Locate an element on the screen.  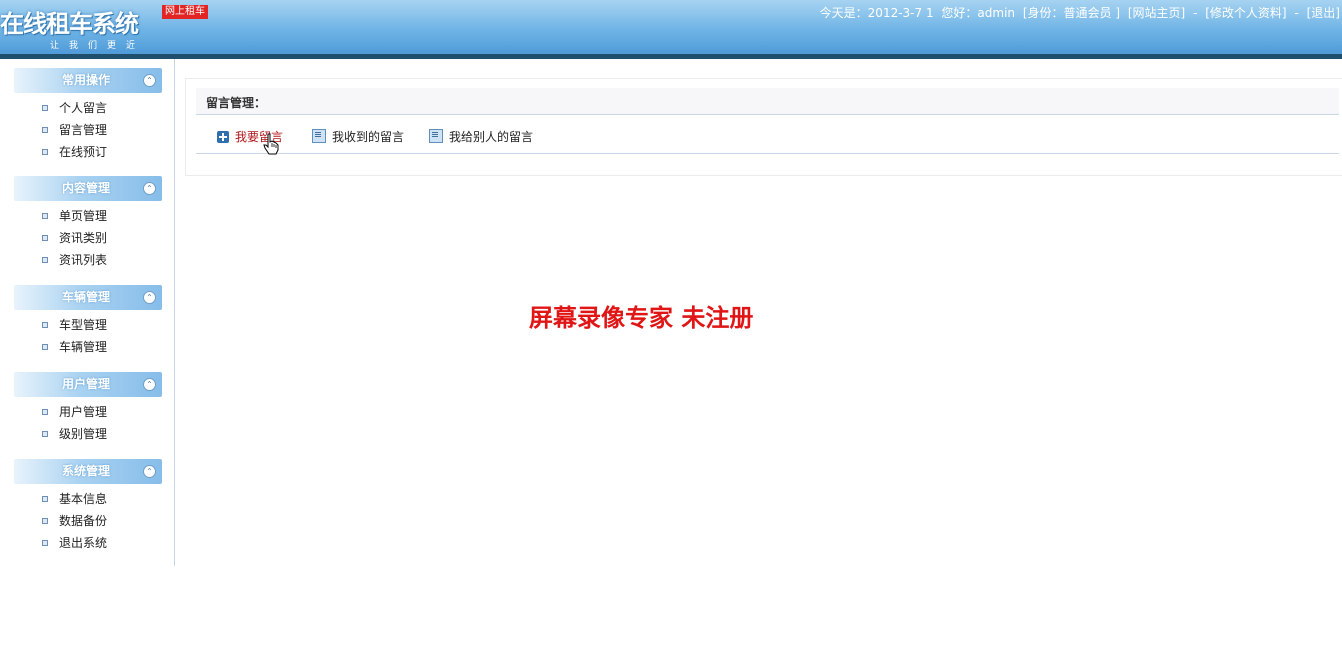
menu-group-title: 常用操作 is located at coordinates (86, 80).